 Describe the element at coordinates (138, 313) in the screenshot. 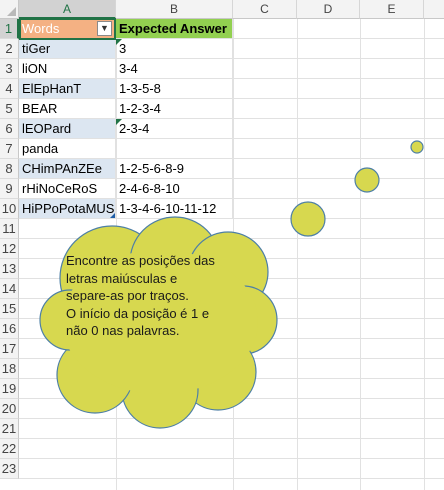

I see `callout-line: O início da posição é 1 e` at that location.